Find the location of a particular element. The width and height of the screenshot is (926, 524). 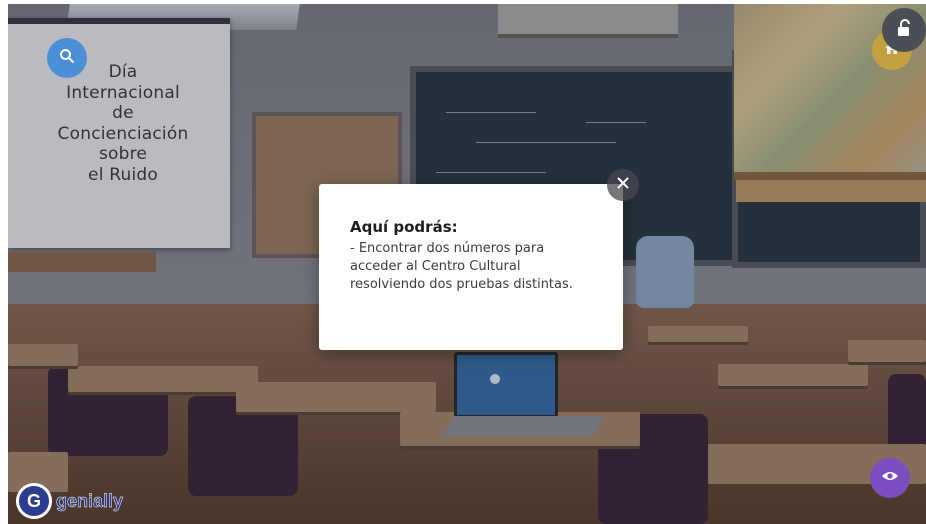

search-button is located at coordinates (67, 58).